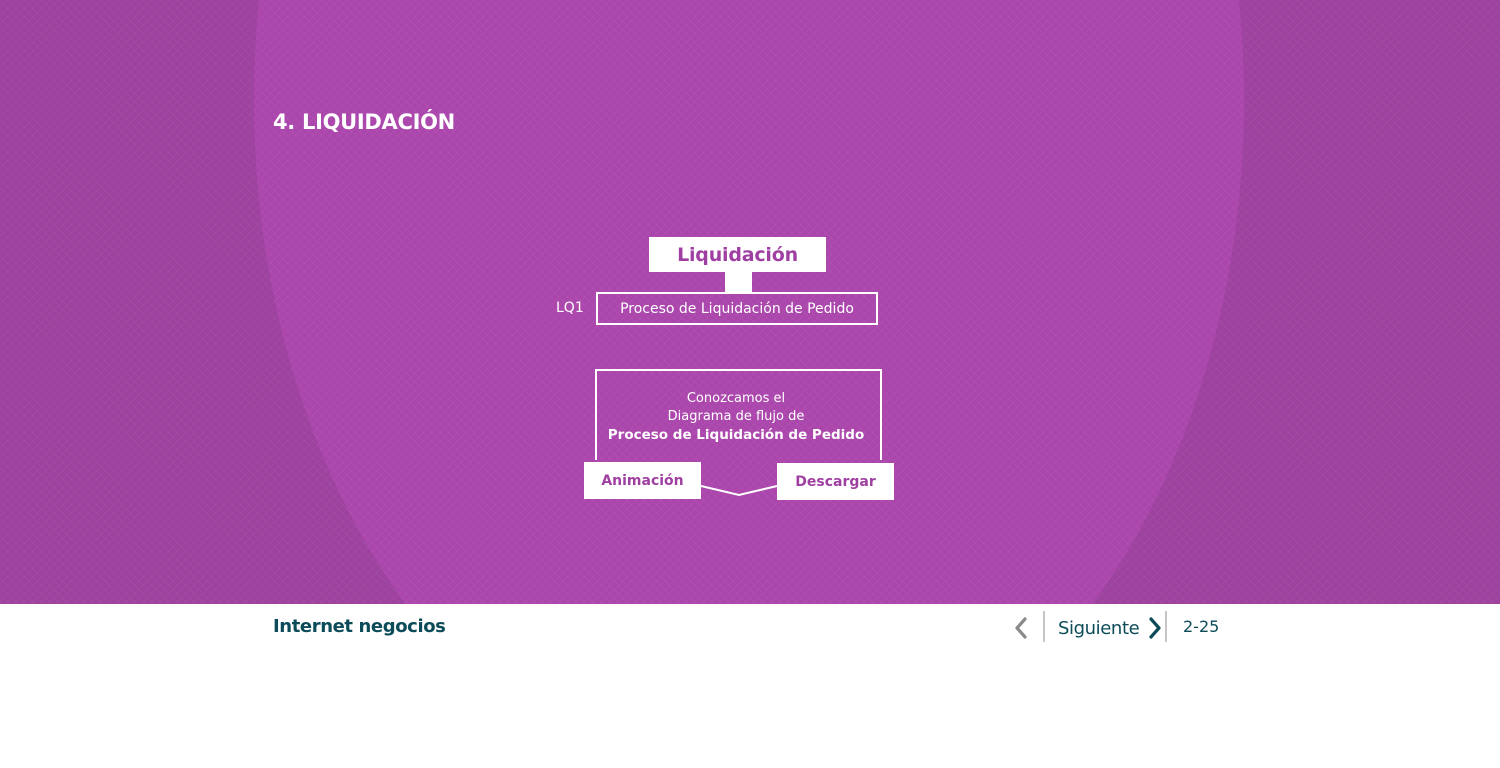  I want to click on chevron-left-icon, so click(1021, 628).